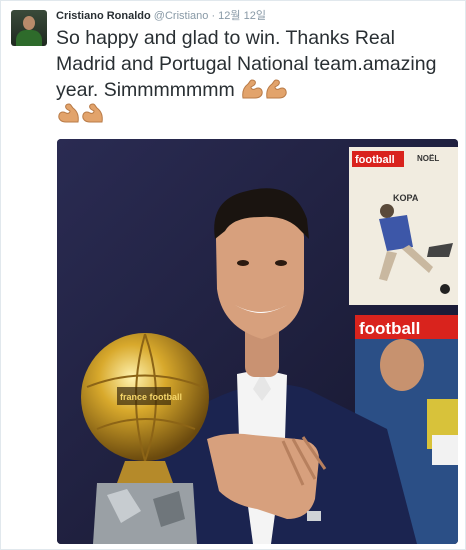 The height and width of the screenshot is (550, 466). I want to click on author-name: Cristiano Ronaldo, so click(103, 16).